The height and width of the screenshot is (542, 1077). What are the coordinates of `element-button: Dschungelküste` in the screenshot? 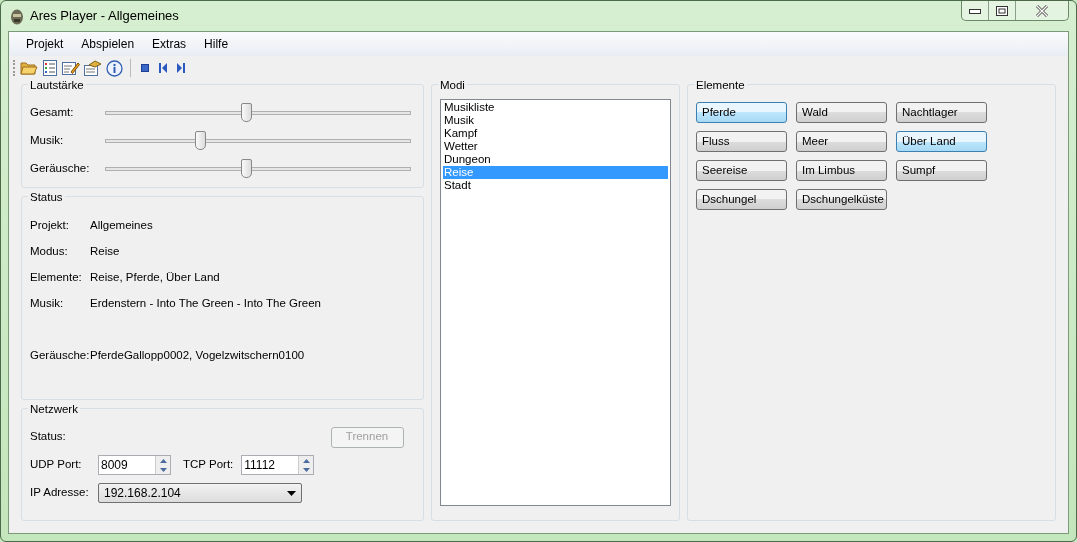 It's located at (841, 199).